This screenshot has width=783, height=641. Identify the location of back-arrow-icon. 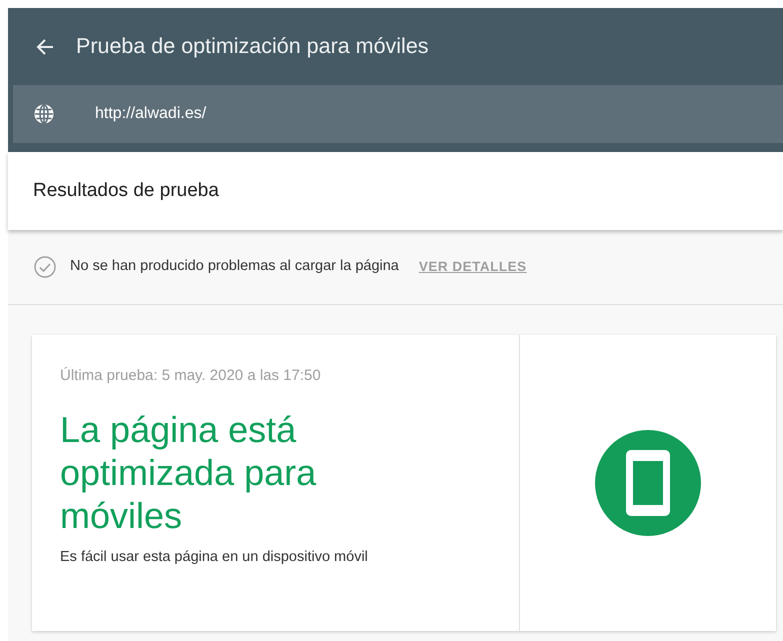
(45, 47).